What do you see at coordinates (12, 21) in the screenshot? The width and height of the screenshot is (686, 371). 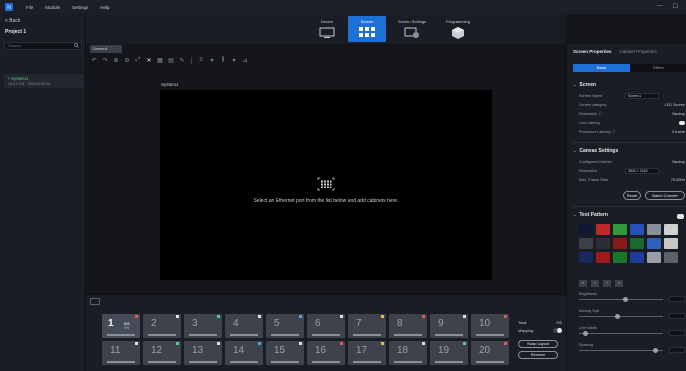 I see `back-button: < Back` at bounding box center [12, 21].